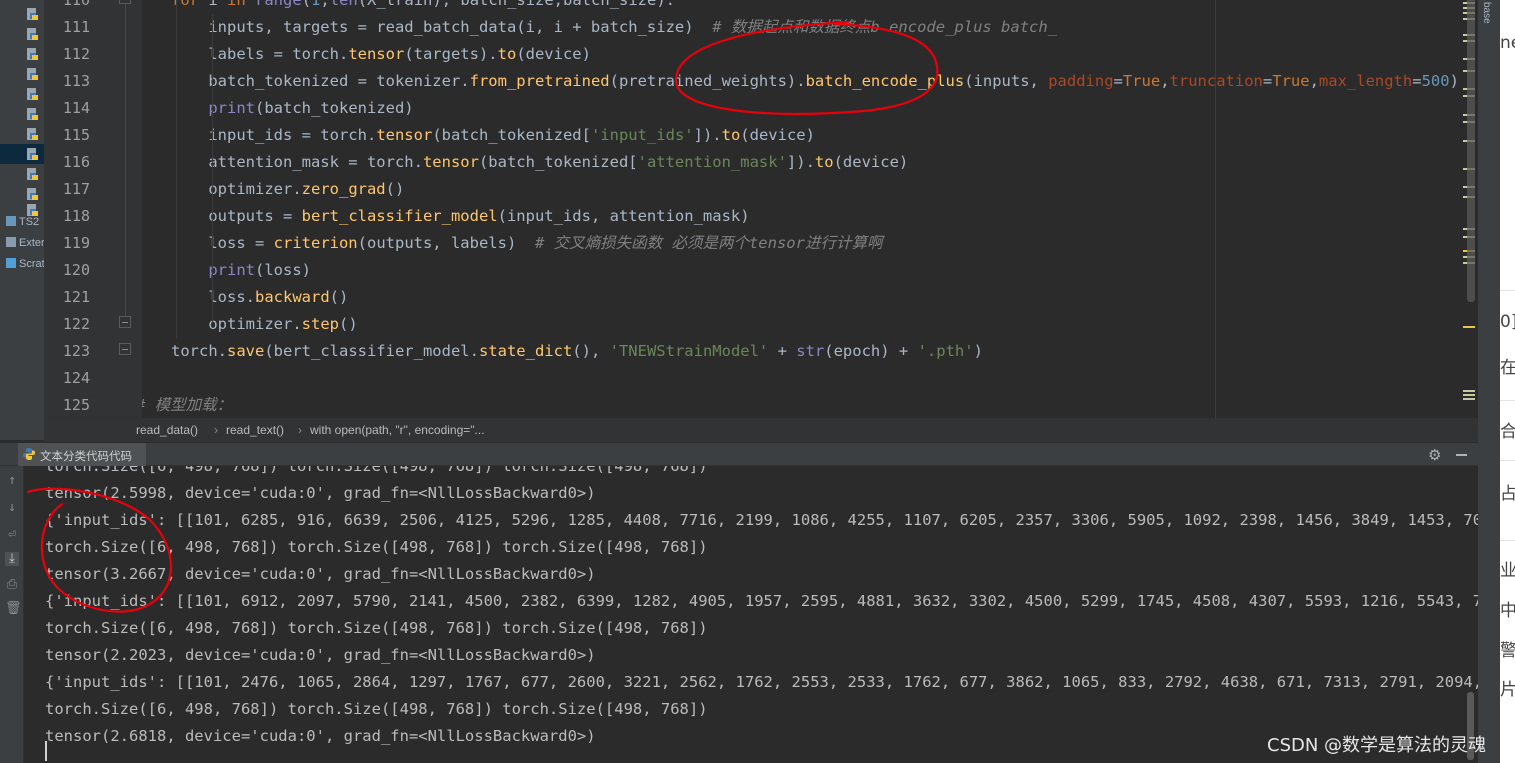 The image size is (1515, 763). Describe the element at coordinates (1507, 368) in the screenshot. I see `background-window-text: 在` at that location.